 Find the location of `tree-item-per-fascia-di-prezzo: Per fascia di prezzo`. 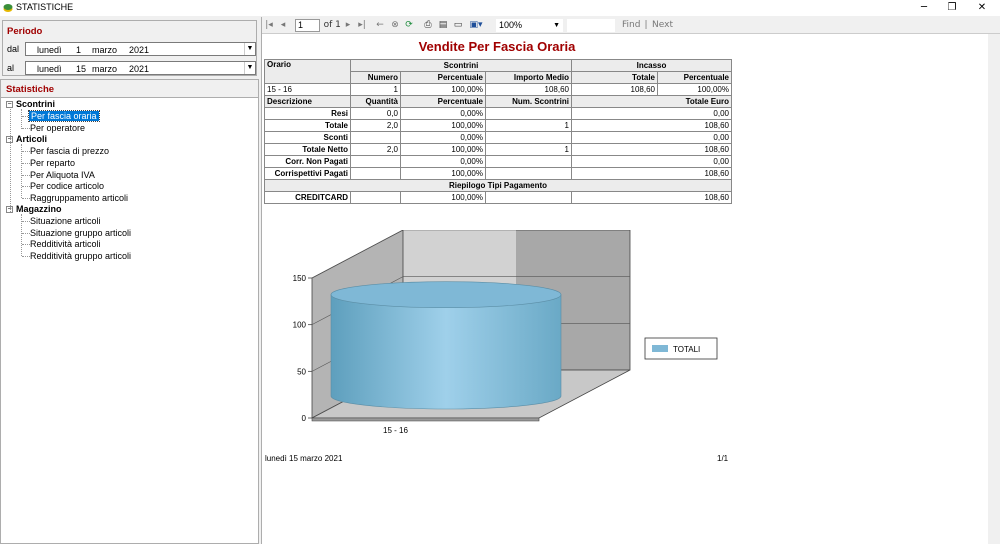

tree-item-per-fascia-di-prezzo: Per fascia di prezzo is located at coordinates (69, 151).